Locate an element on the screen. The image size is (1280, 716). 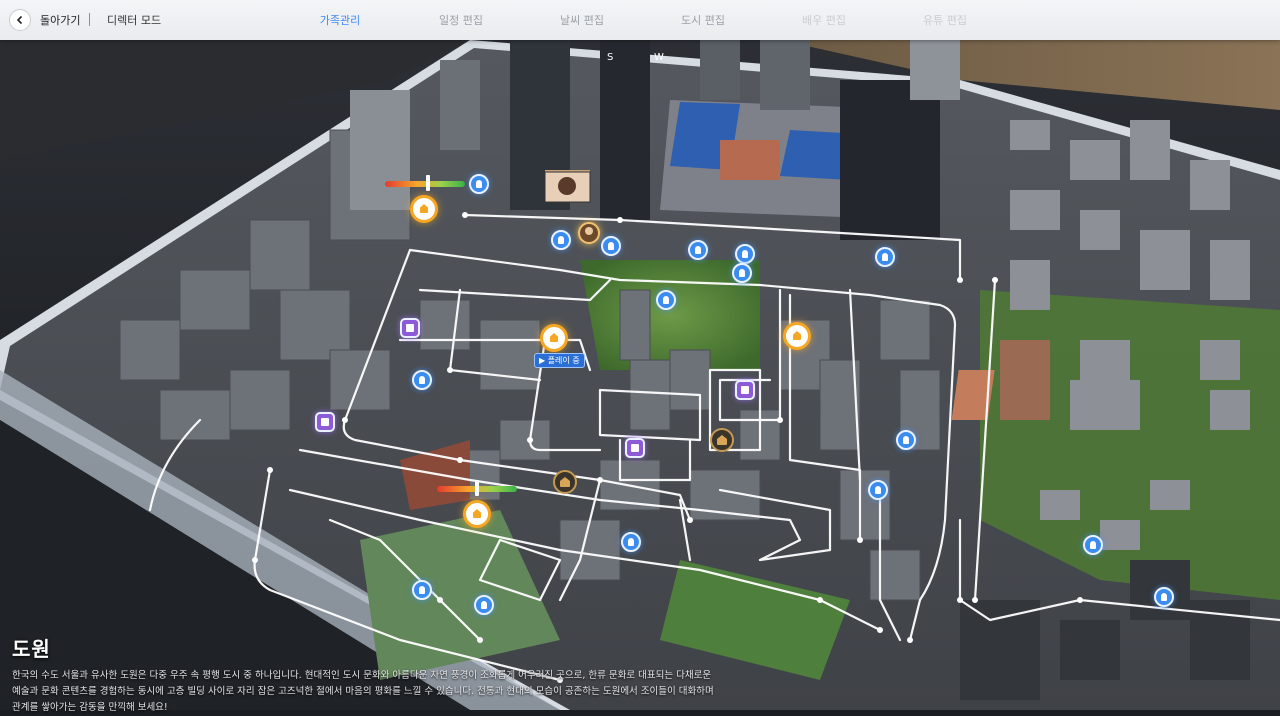
mood-gauge is located at coordinates (425, 184).